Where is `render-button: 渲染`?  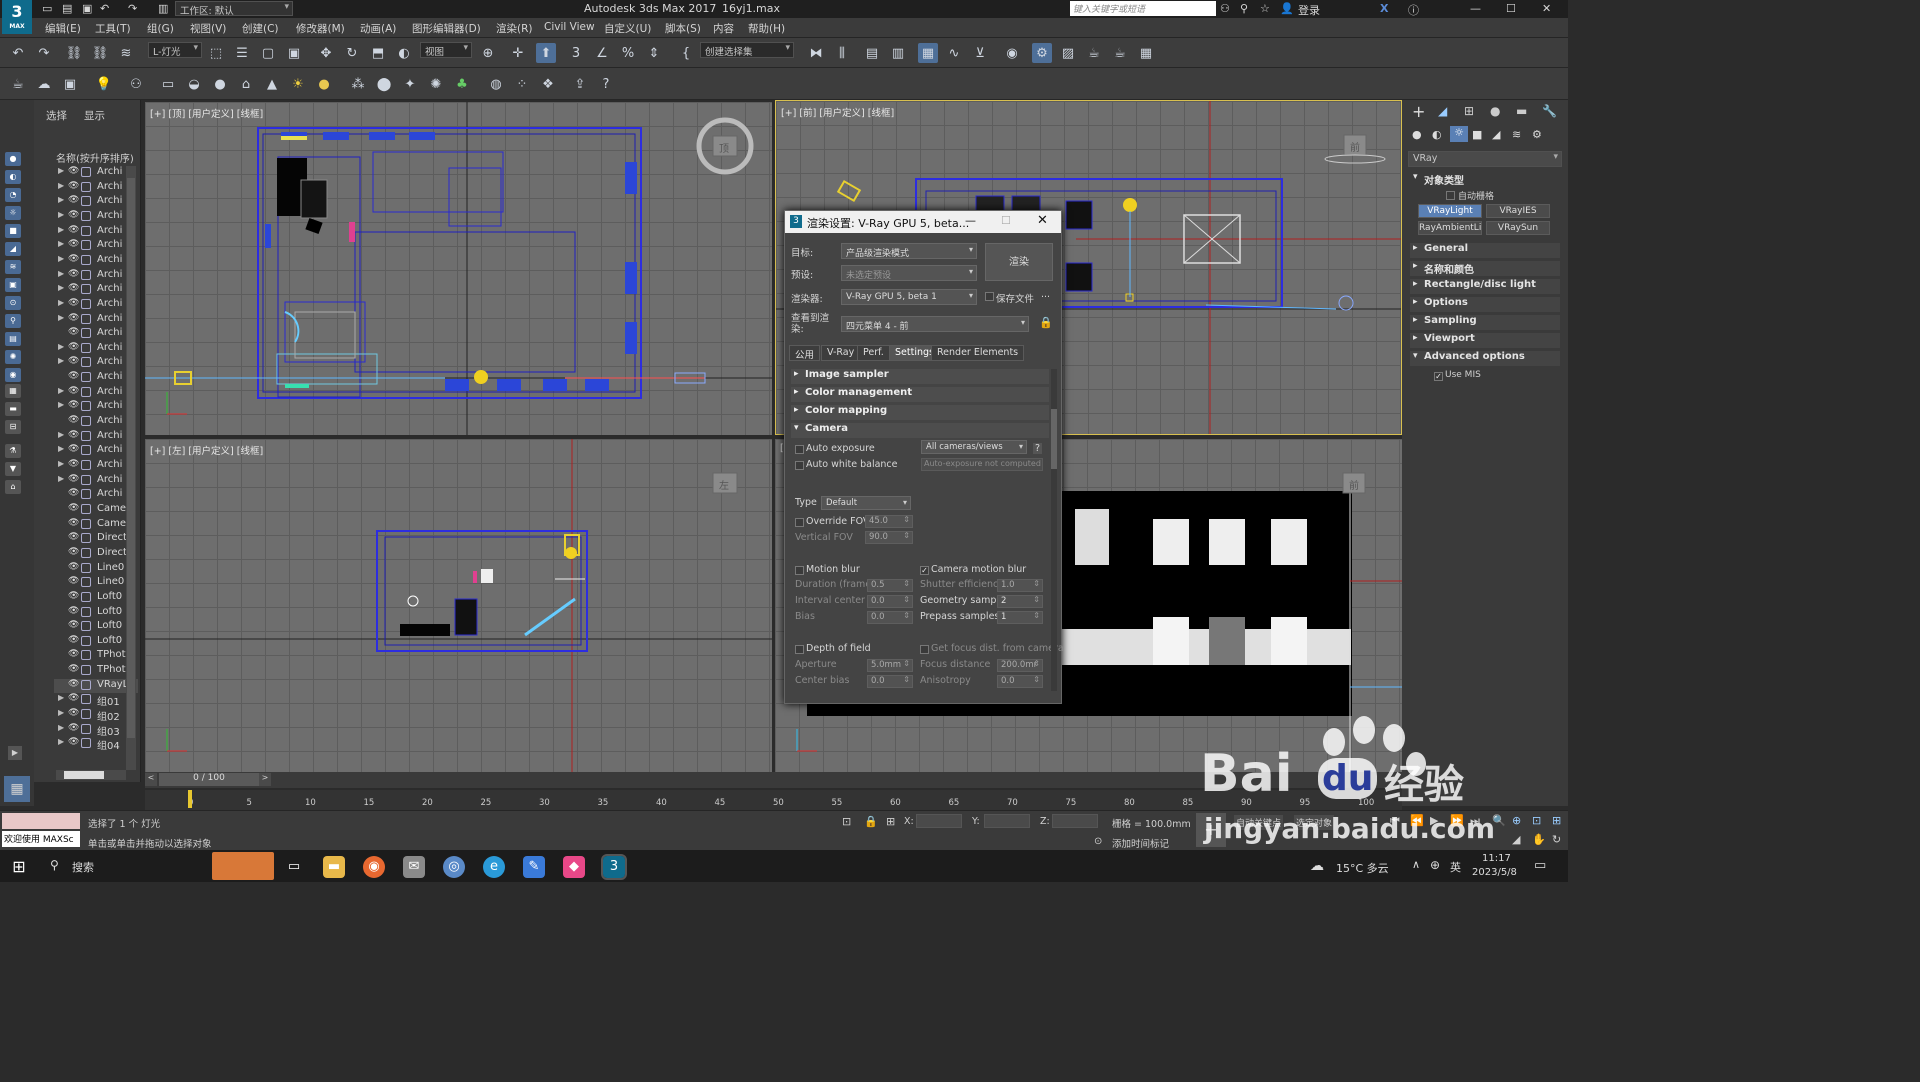
render-button: 渲染 is located at coordinates (1019, 262).